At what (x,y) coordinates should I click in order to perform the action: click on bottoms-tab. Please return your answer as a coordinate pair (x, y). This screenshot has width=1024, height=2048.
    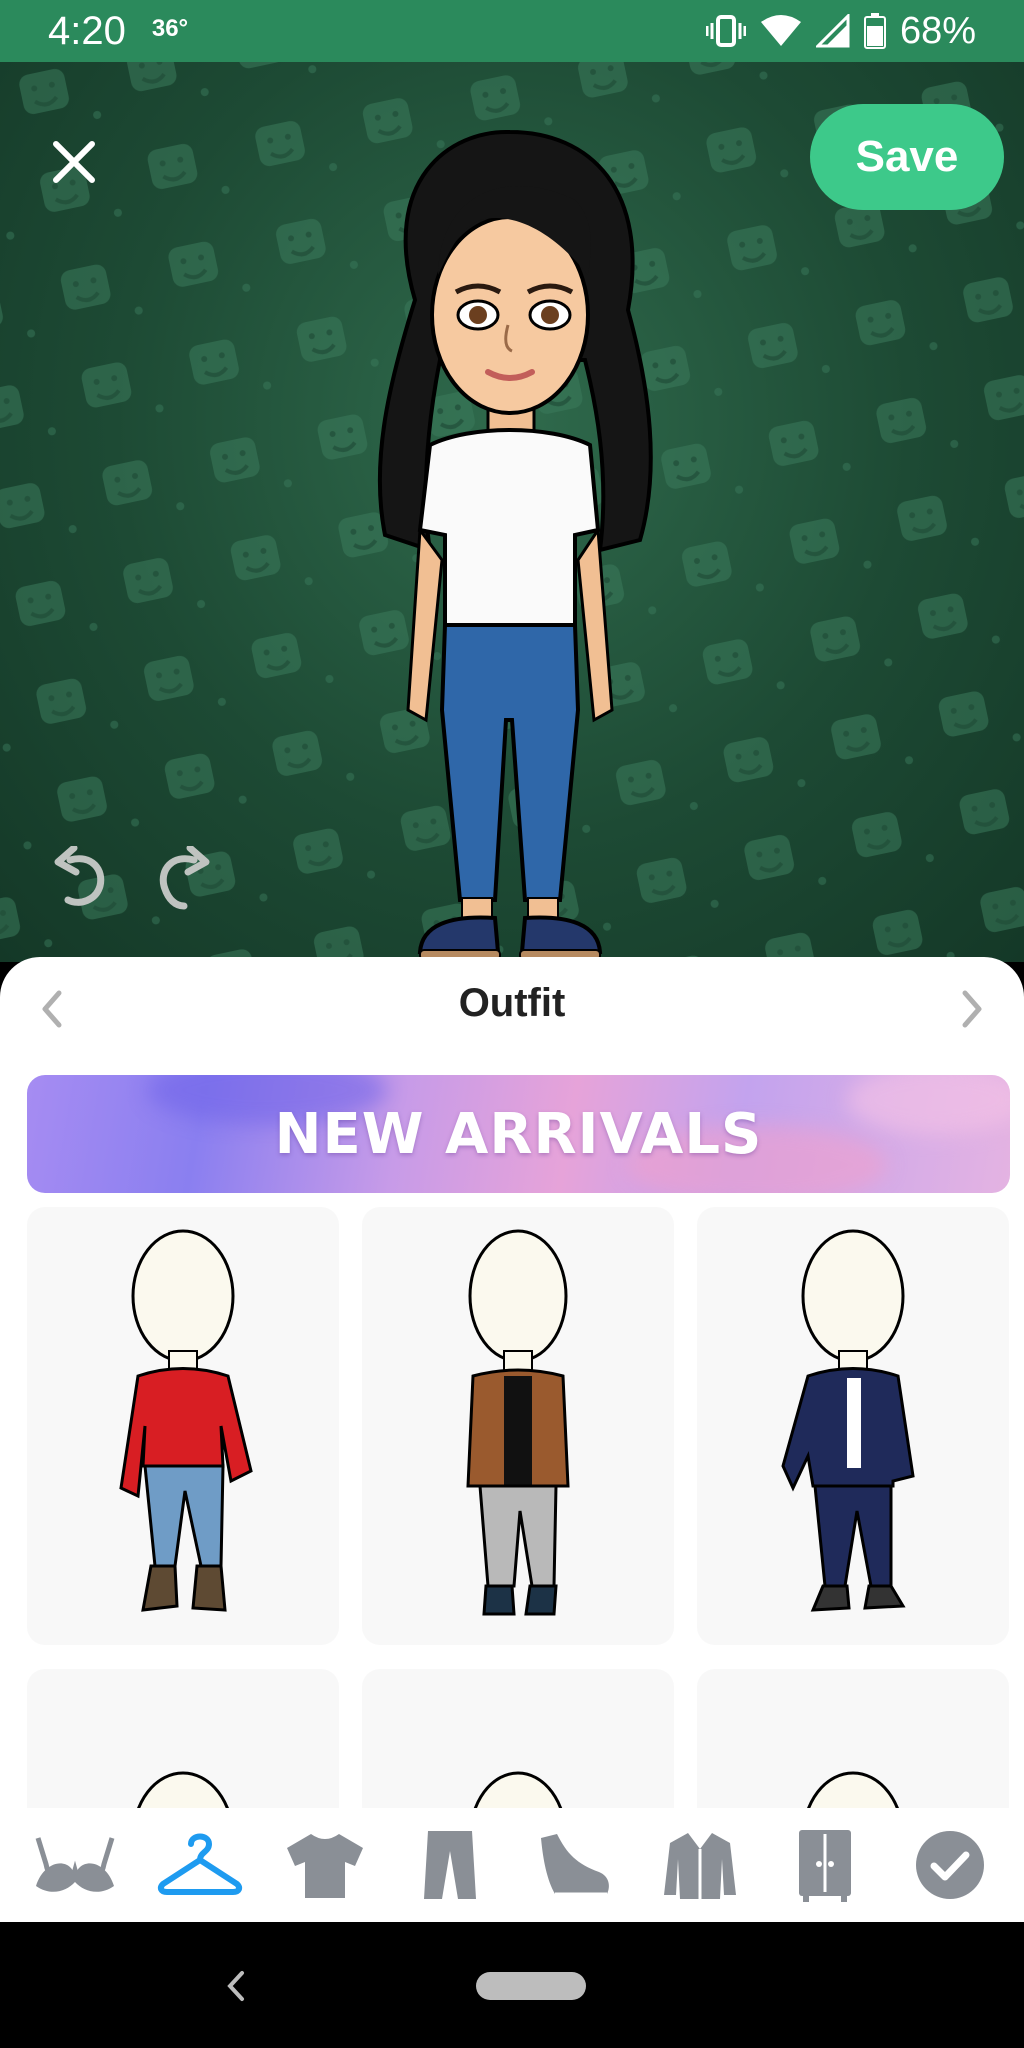
    Looking at the image, I should click on (450, 1865).